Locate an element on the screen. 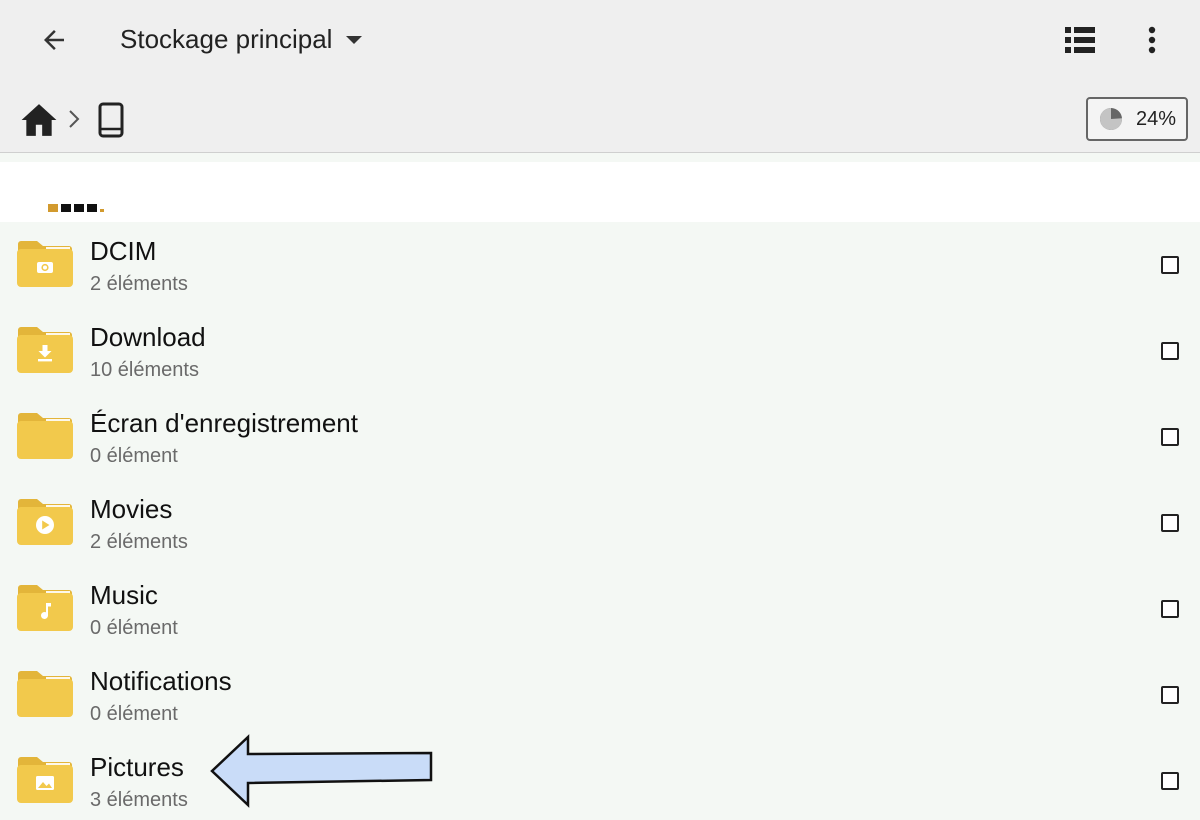 The width and height of the screenshot is (1200, 820). chevron-right-icon is located at coordinates (74, 119).